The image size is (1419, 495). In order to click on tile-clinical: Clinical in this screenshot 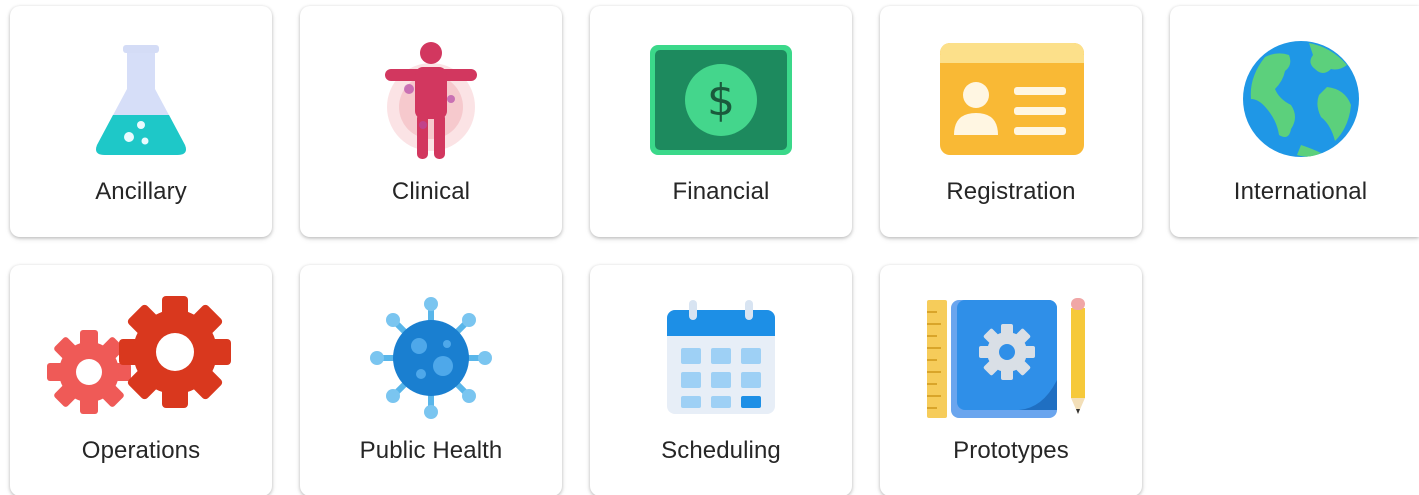, I will do `click(431, 121)`.